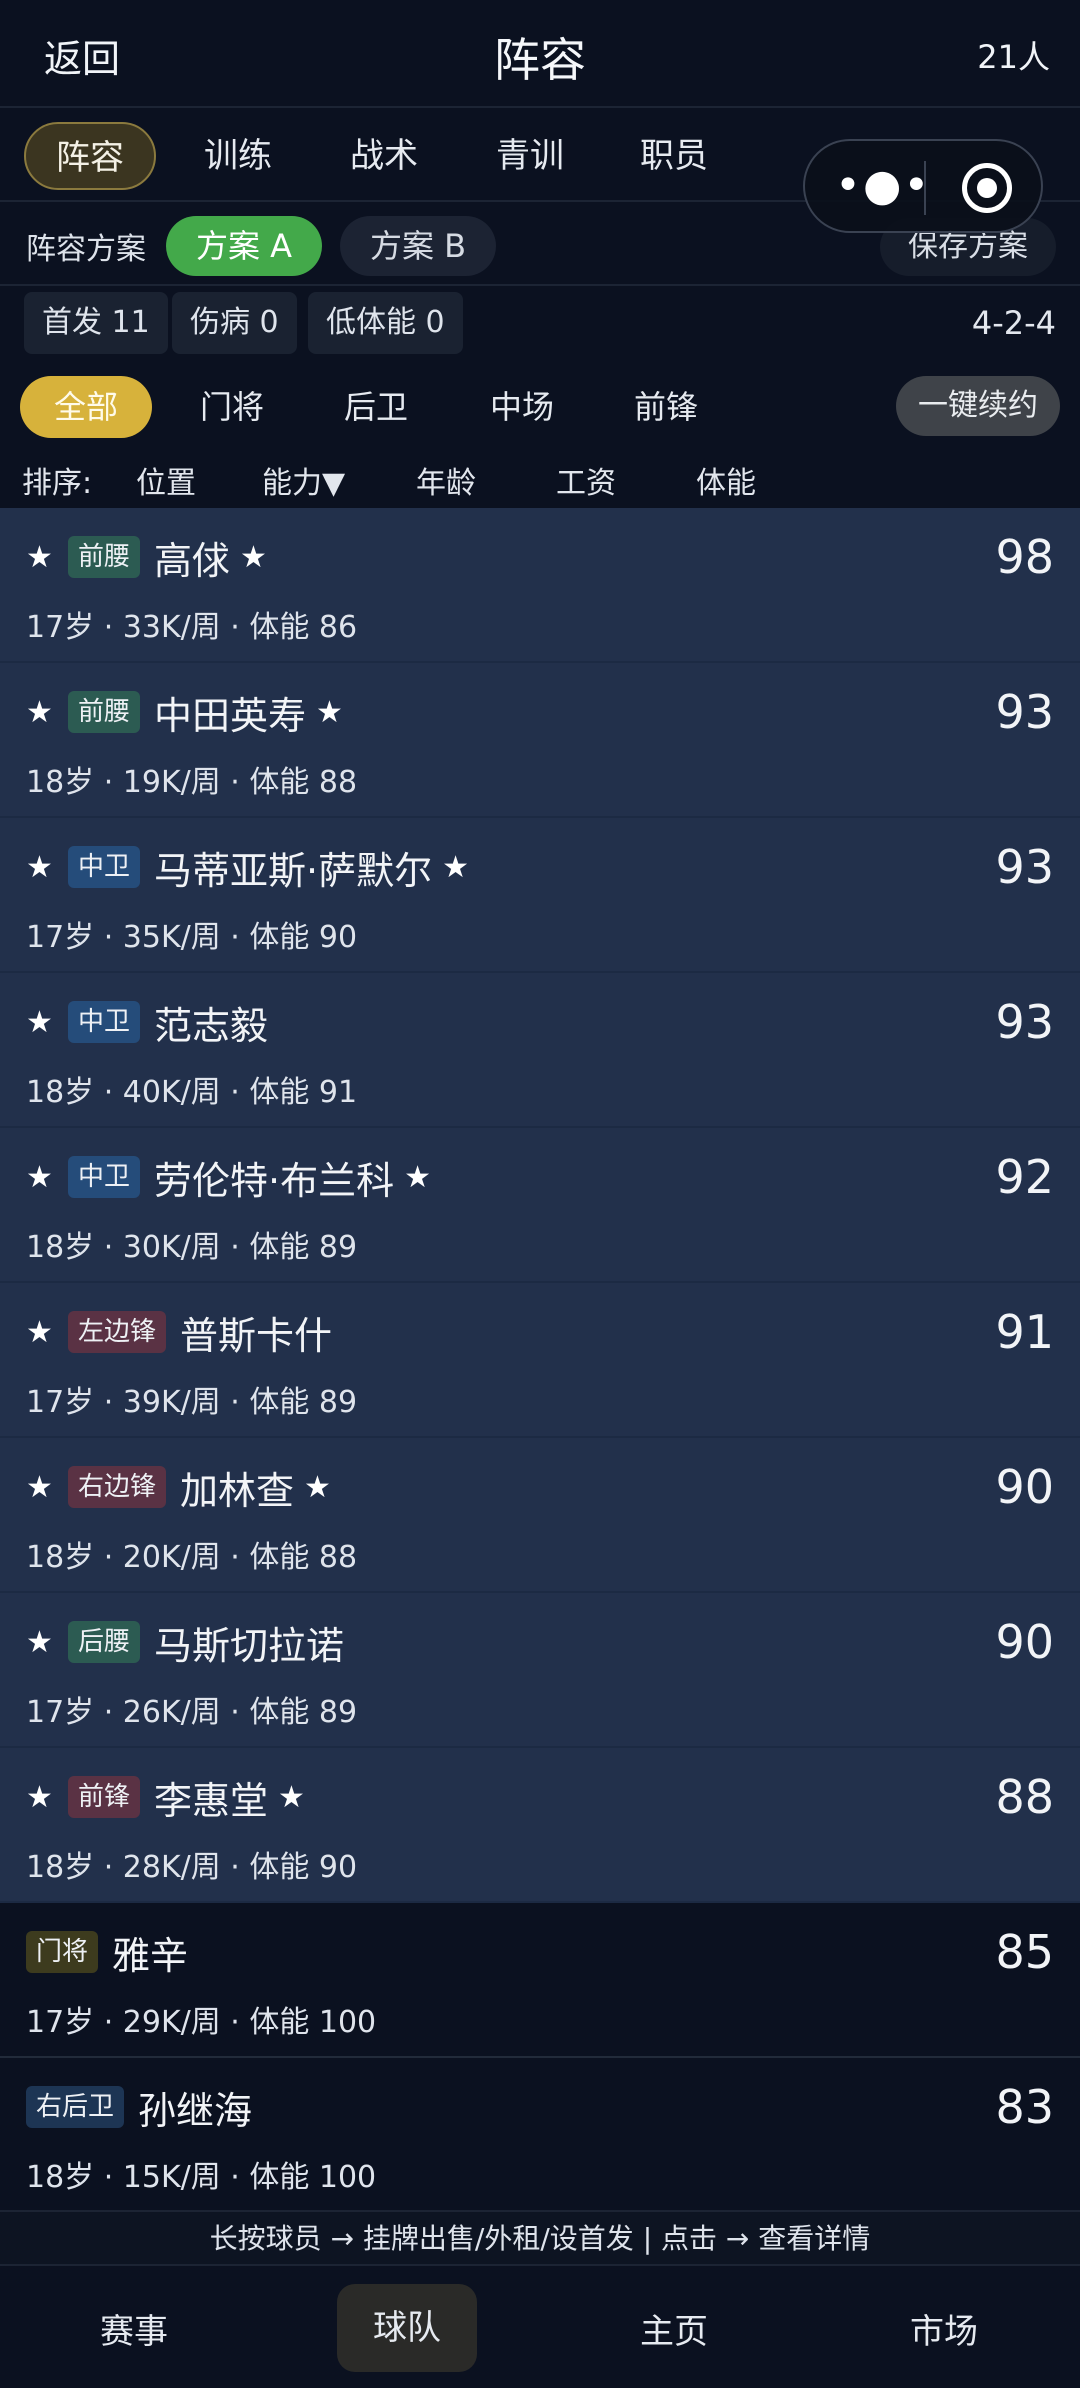 The width and height of the screenshot is (1080, 2388). Describe the element at coordinates (104, 1797) in the screenshot. I see `position-badge: 前锋` at that location.